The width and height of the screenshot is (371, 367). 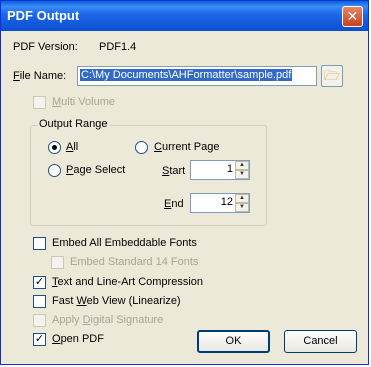 I want to click on file-name-label: File Name:, so click(x=40, y=76).